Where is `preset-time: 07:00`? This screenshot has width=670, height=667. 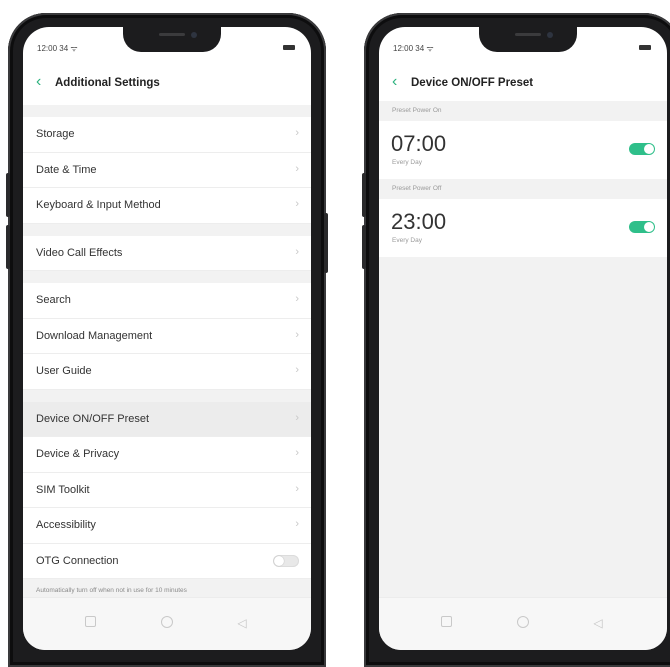 preset-time: 07:00 is located at coordinates (419, 143).